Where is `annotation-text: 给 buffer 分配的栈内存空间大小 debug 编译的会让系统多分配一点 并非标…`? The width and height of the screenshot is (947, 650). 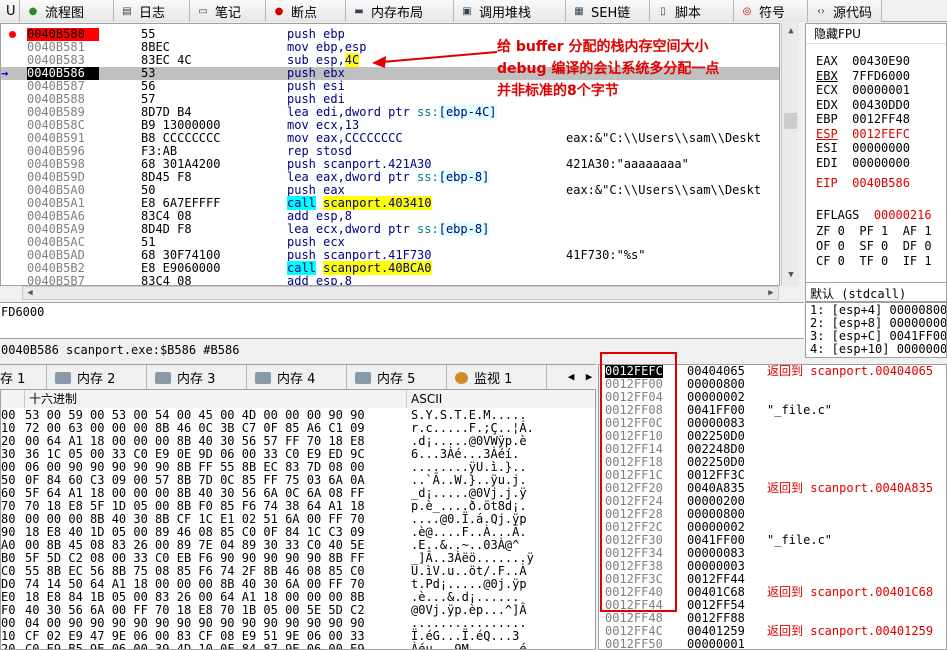
annotation-text: 给 buffer 分配的栈内存空间大小 debug 编译的会让系统多分配一点 并非标… is located at coordinates (608, 69).